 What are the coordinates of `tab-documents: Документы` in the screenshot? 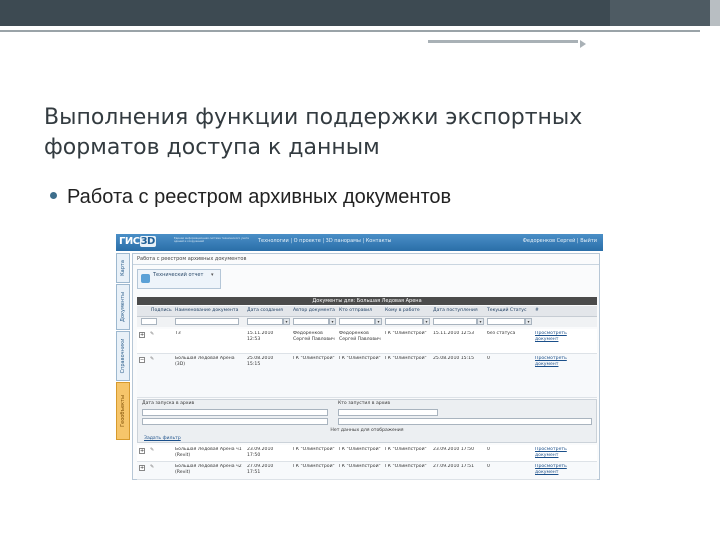 It's located at (123, 307).